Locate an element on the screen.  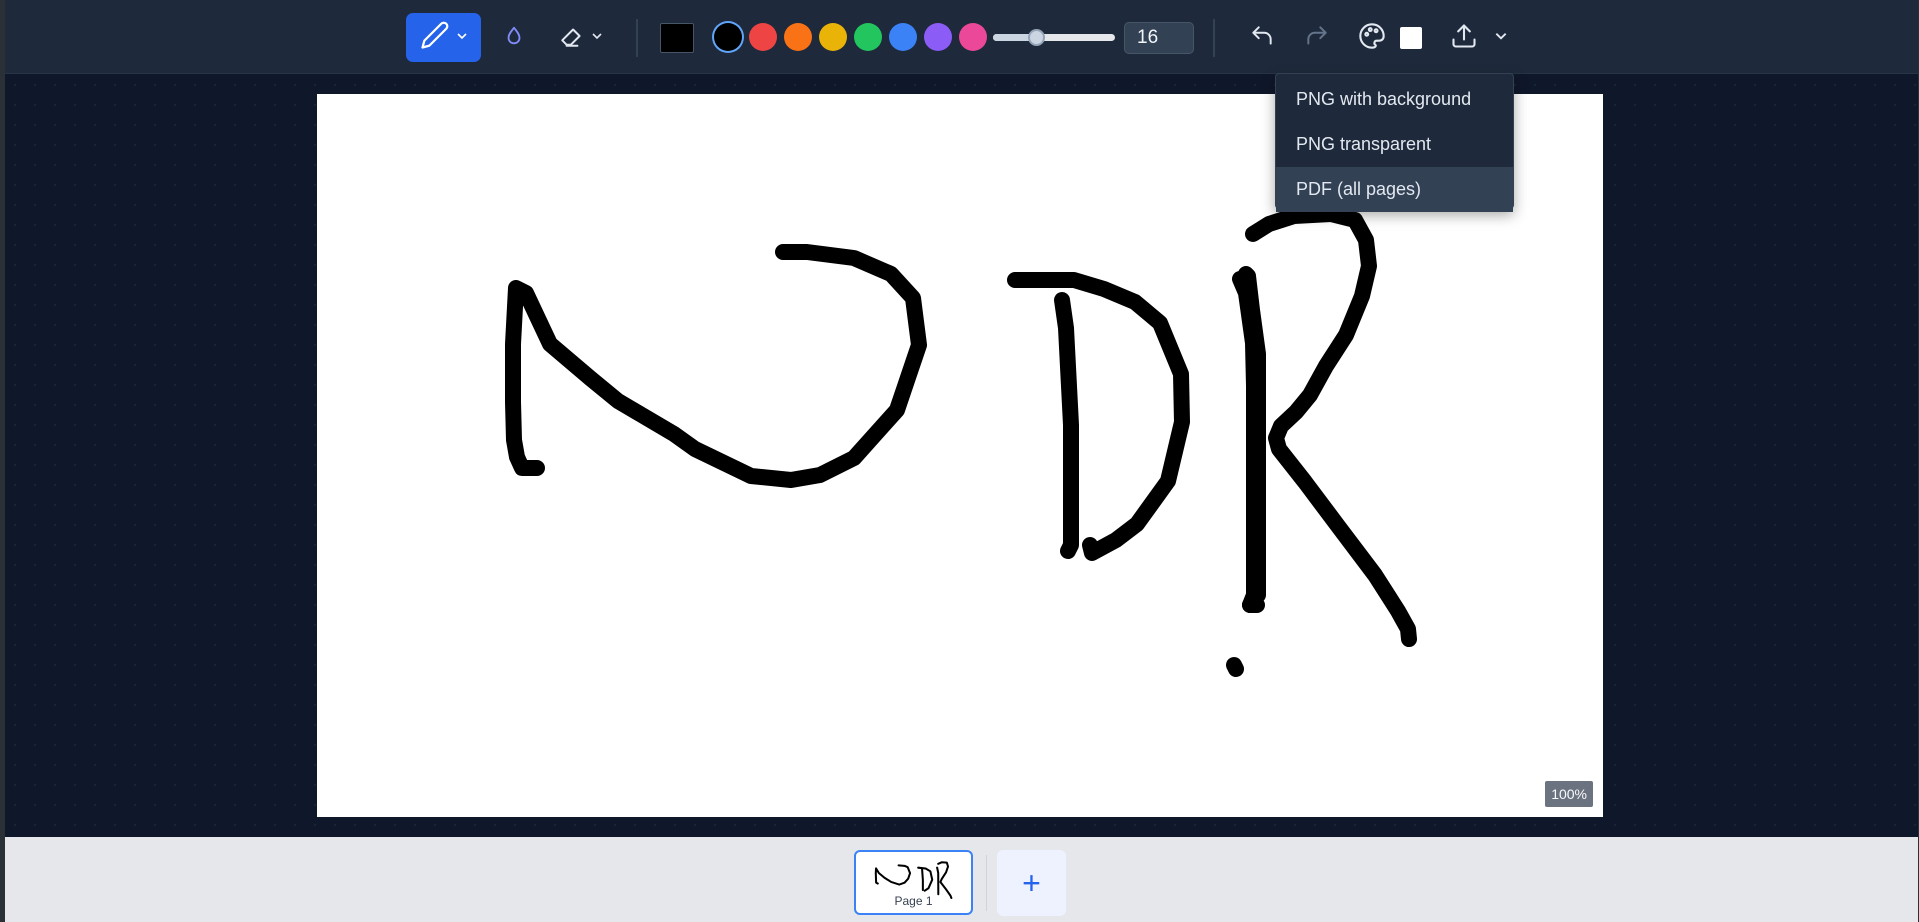
background-color-button is located at coordinates (1372, 38).